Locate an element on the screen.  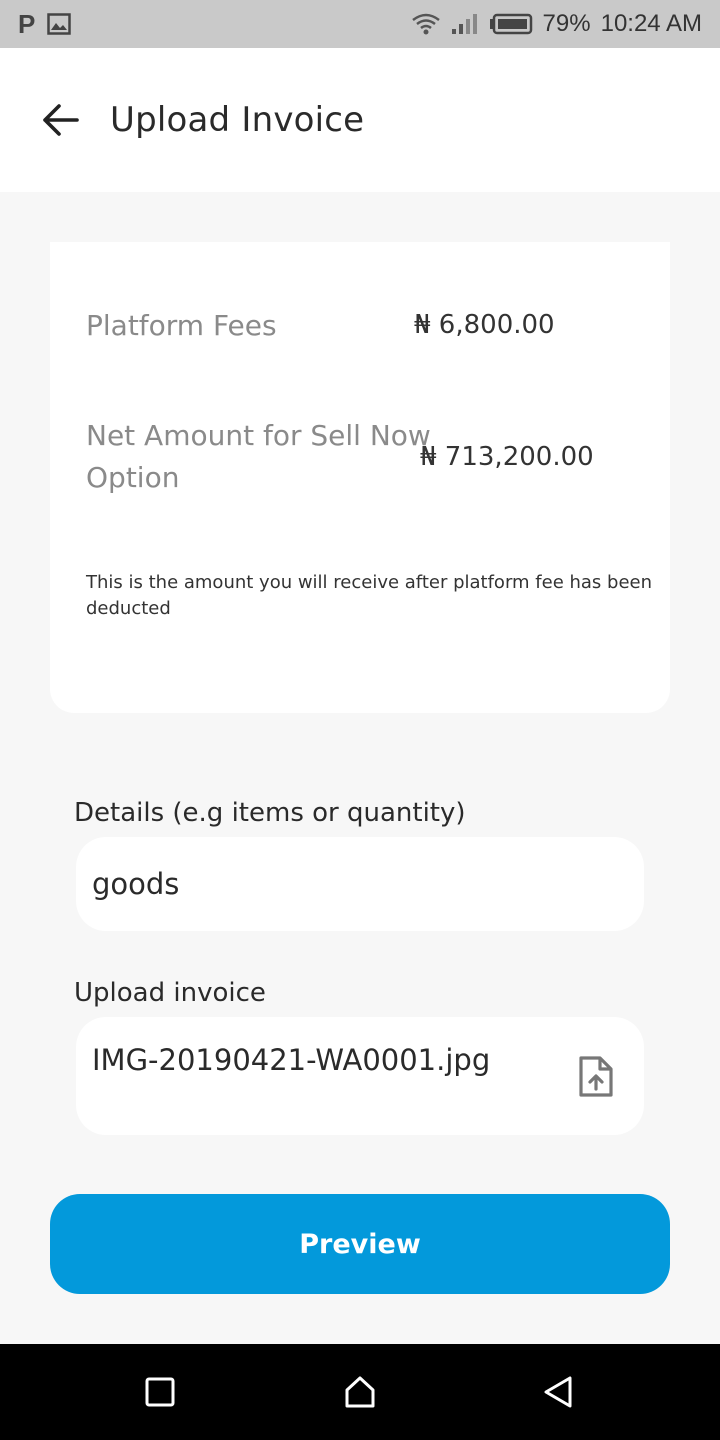
home-icon is located at coordinates (360, 1392).